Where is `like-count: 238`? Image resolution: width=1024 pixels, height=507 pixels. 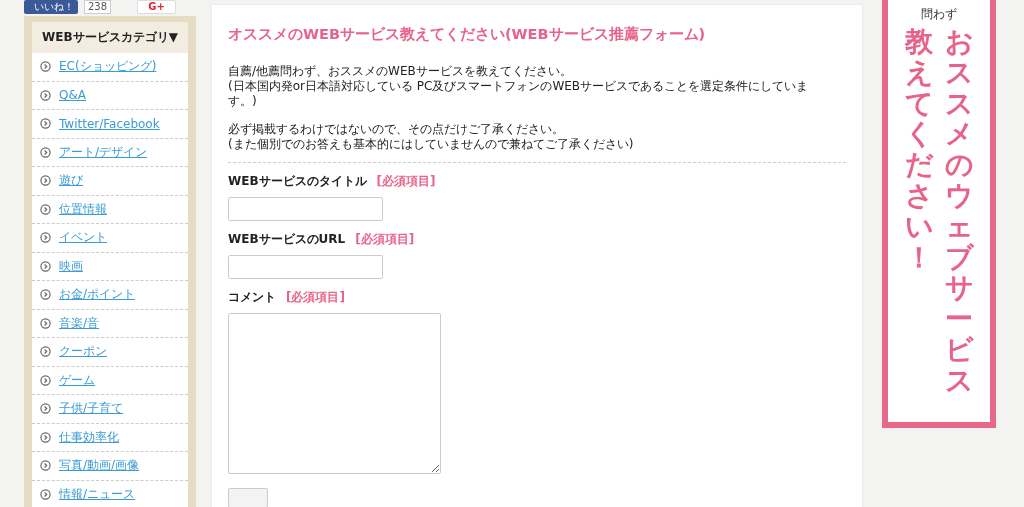
like-count: 238 is located at coordinates (98, 7).